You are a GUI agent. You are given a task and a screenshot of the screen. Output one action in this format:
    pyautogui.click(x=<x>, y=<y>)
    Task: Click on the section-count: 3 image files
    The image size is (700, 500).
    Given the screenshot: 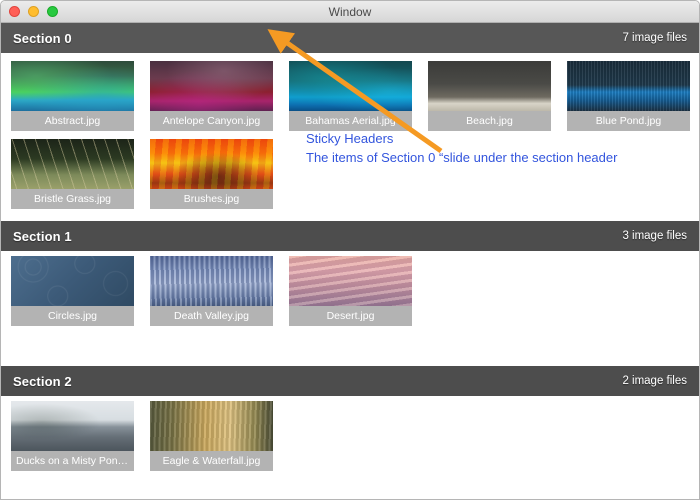 What is the action you would take?
    pyautogui.click(x=654, y=236)
    